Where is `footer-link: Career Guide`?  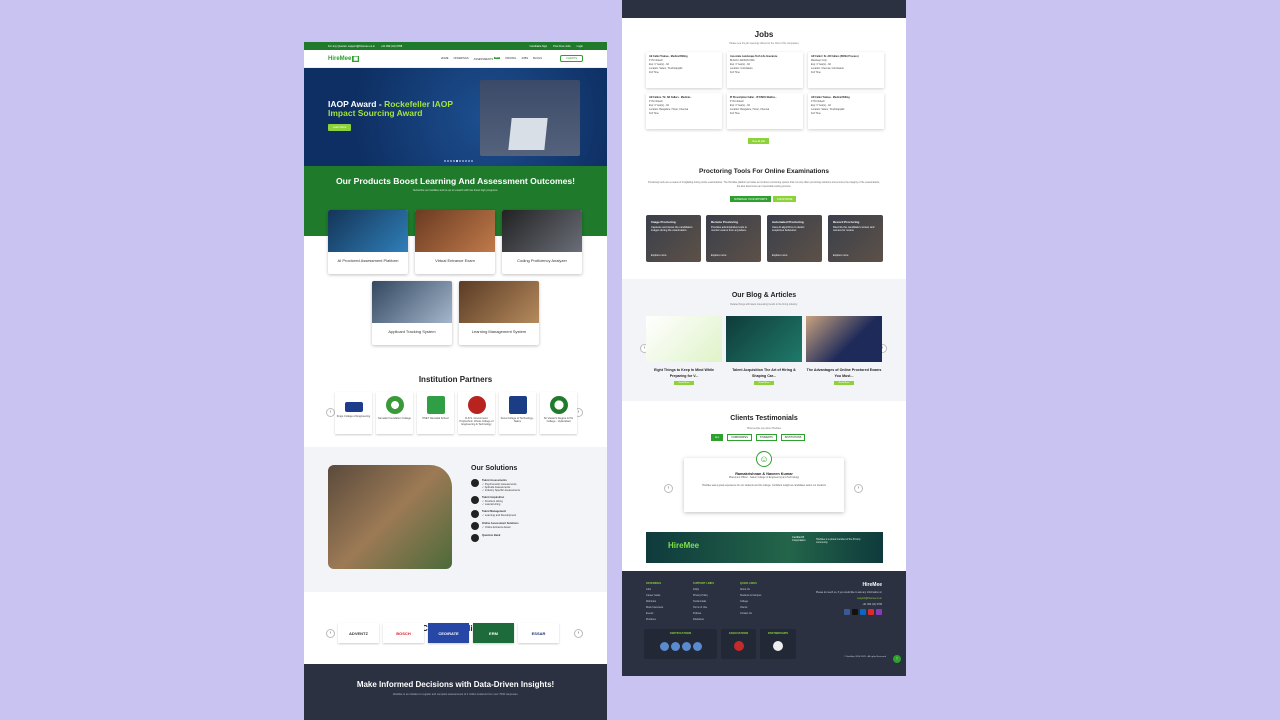
footer-link: Career Guide is located at coordinates (654, 595).